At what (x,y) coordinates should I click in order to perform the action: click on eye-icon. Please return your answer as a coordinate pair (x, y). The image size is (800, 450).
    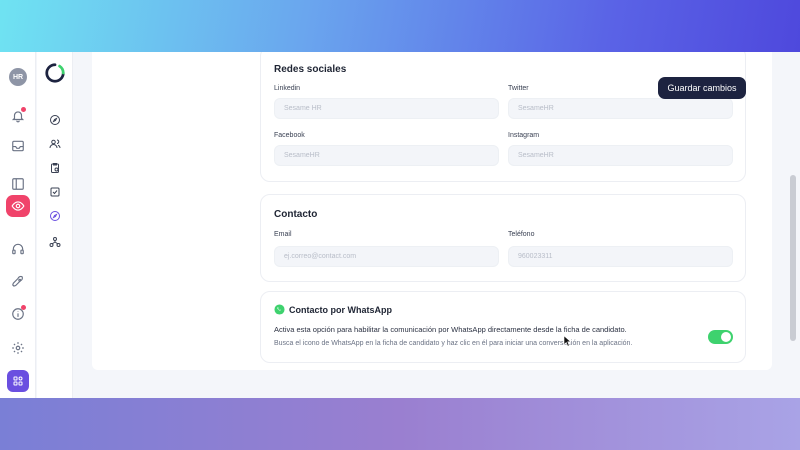
    Looking at the image, I should click on (18, 206).